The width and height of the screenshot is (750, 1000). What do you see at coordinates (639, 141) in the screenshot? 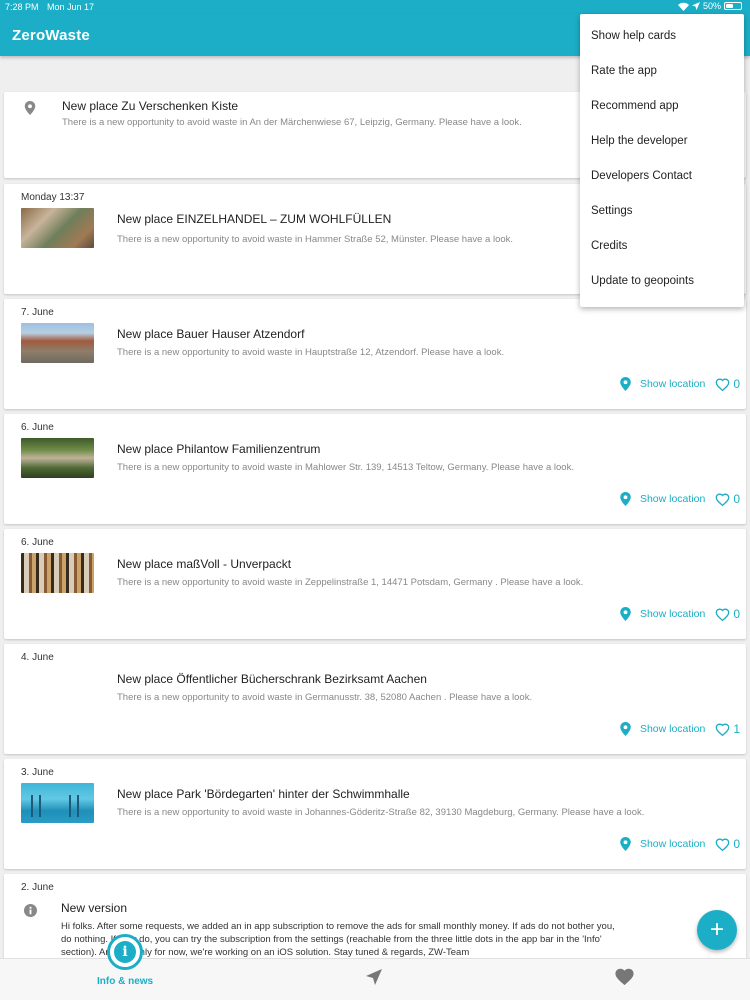
I see `menu-item-help-developer: Help the developer` at bounding box center [639, 141].